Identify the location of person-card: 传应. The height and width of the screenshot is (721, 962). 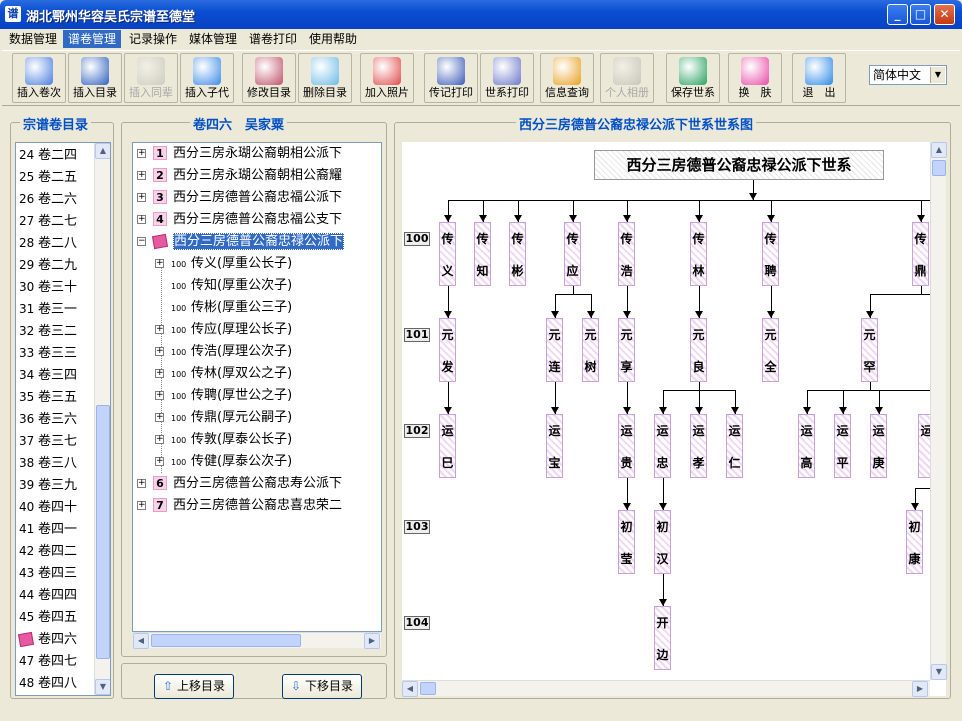
(572, 254).